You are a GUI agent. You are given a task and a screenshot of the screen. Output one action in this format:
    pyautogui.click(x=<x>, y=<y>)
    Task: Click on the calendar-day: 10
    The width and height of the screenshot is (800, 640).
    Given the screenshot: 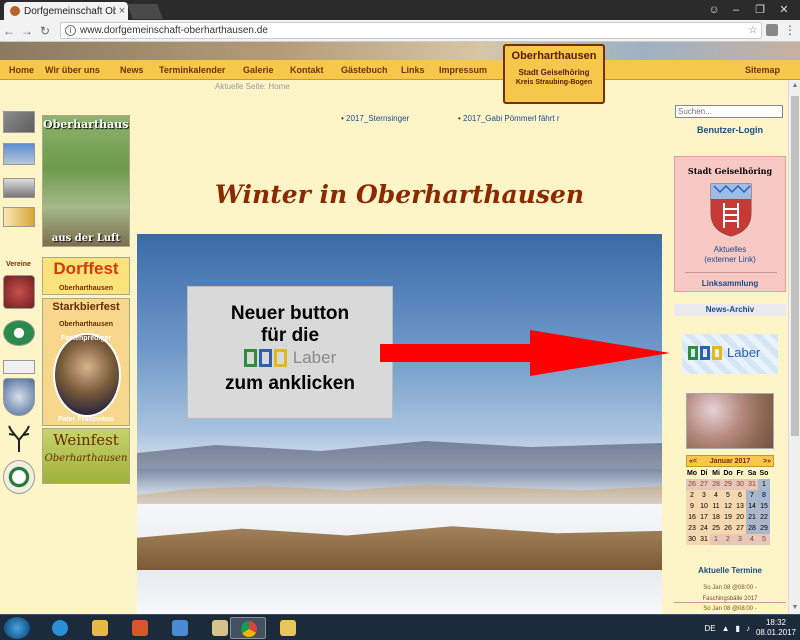 What is the action you would take?
    pyautogui.click(x=704, y=506)
    